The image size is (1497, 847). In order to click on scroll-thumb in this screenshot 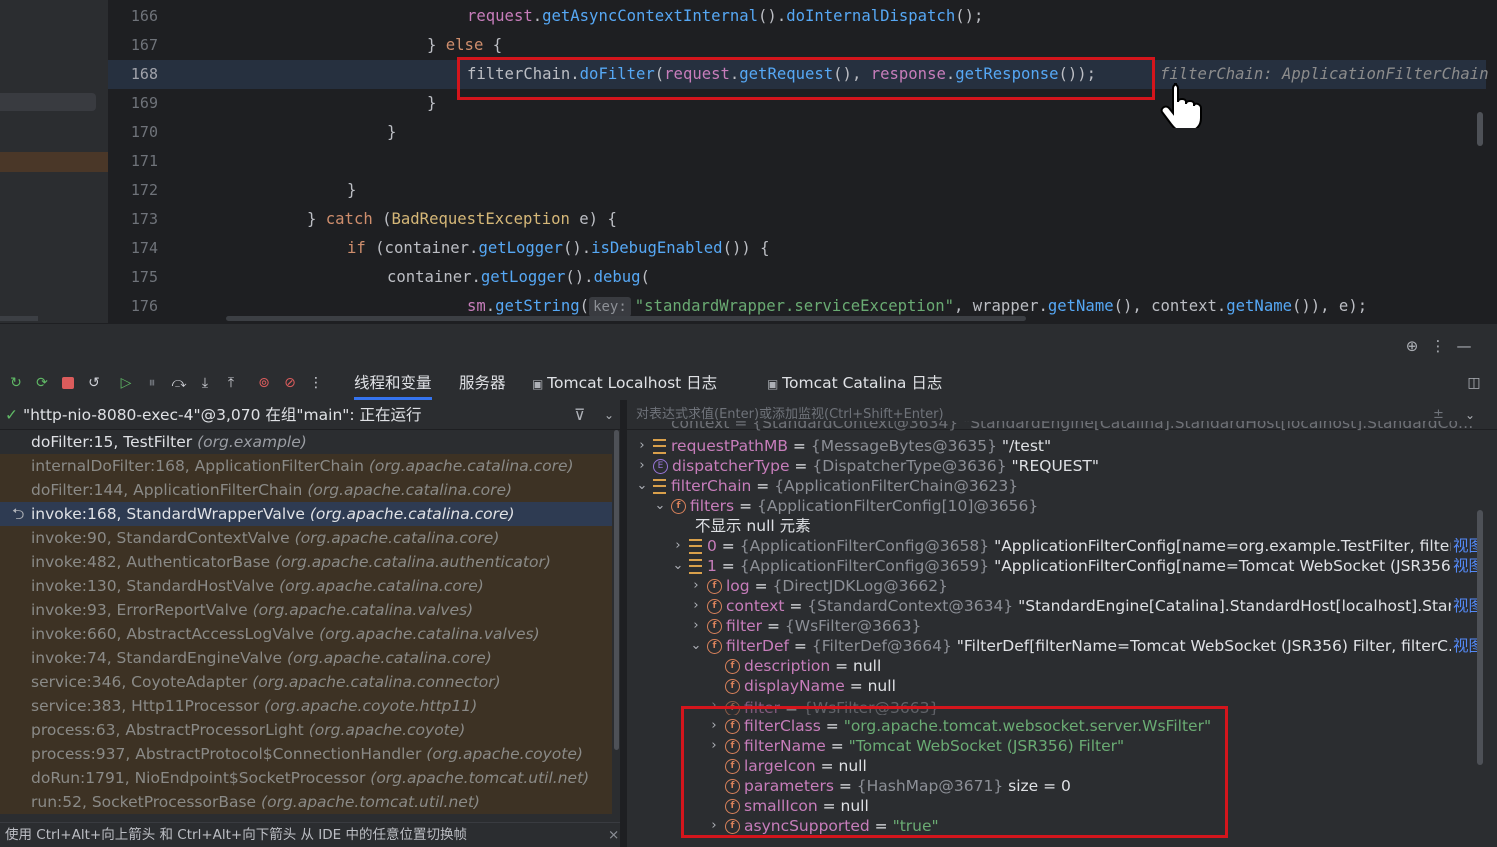, I will do `click(616, 590)`.